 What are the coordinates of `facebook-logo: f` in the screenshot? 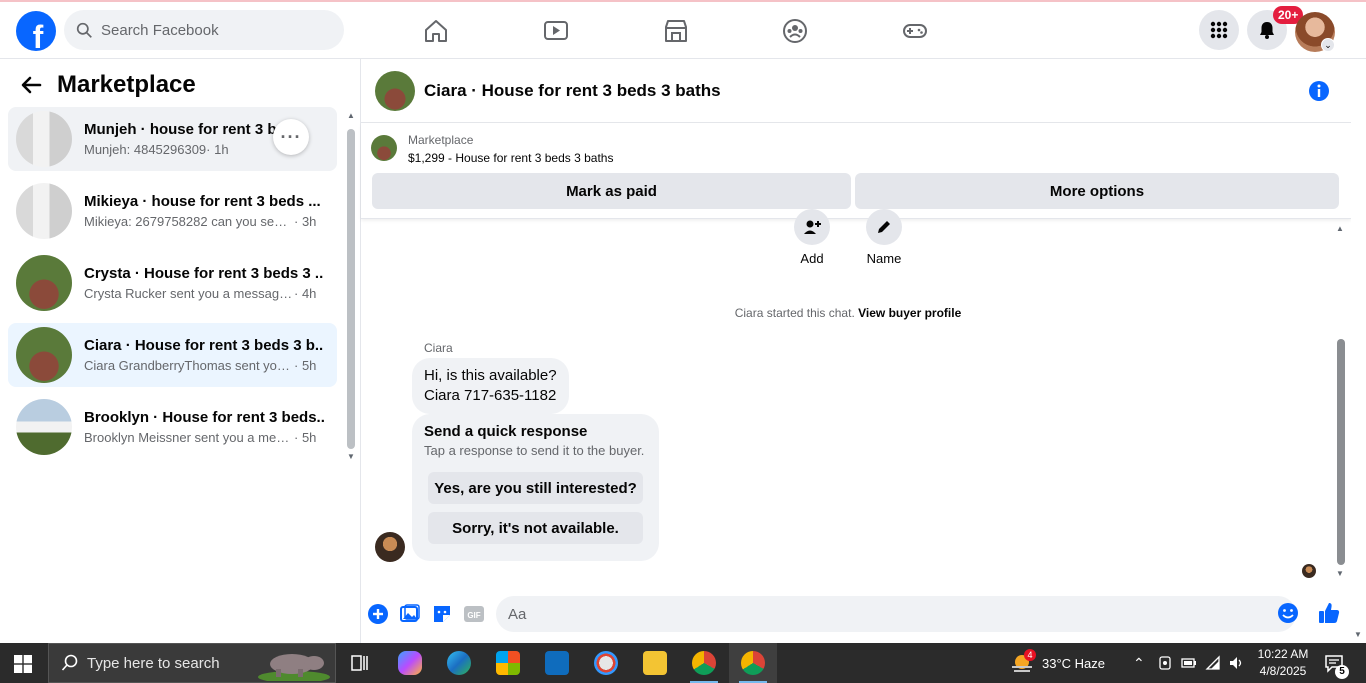 It's located at (36, 31).